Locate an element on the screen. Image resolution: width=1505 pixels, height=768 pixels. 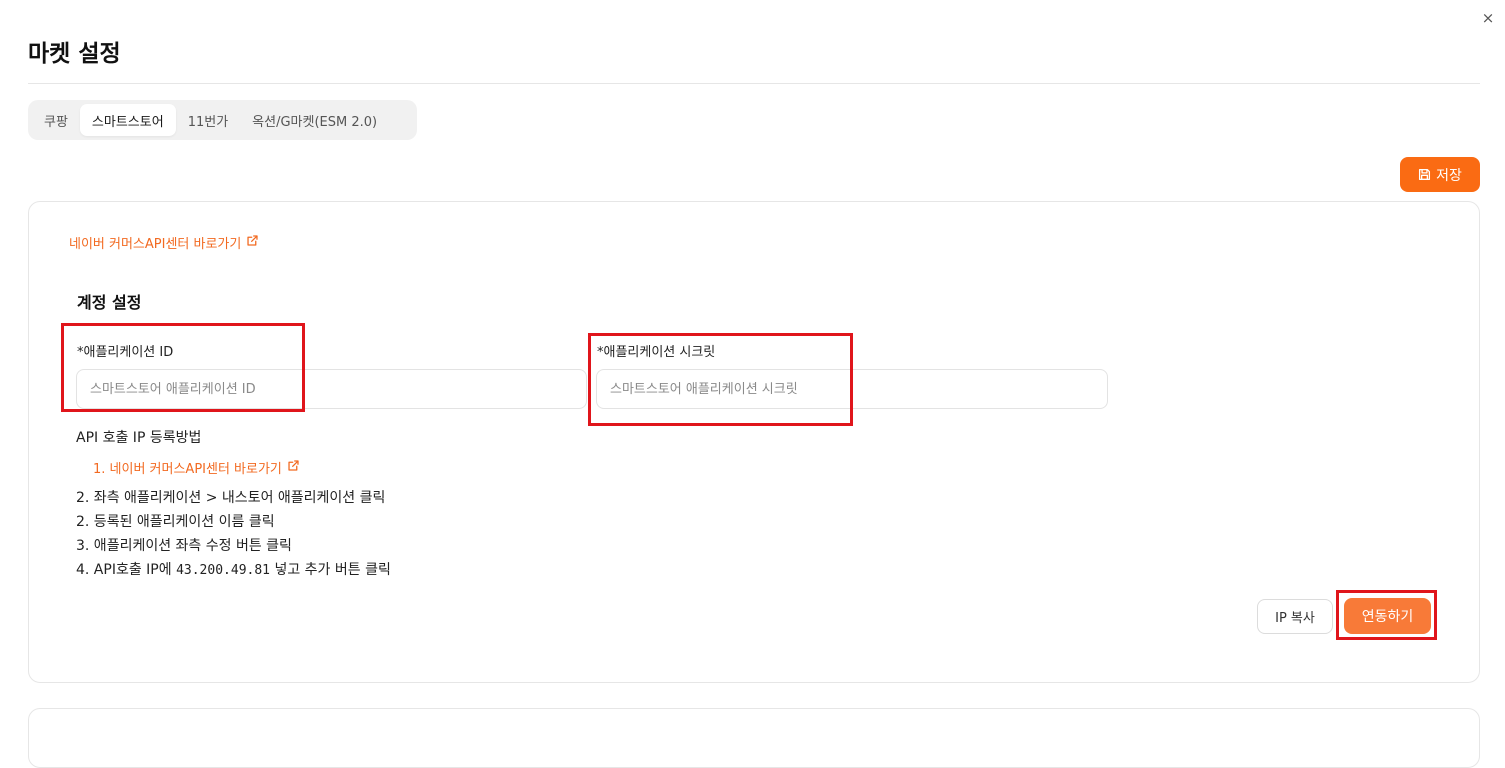
app-id-input is located at coordinates (331, 389).